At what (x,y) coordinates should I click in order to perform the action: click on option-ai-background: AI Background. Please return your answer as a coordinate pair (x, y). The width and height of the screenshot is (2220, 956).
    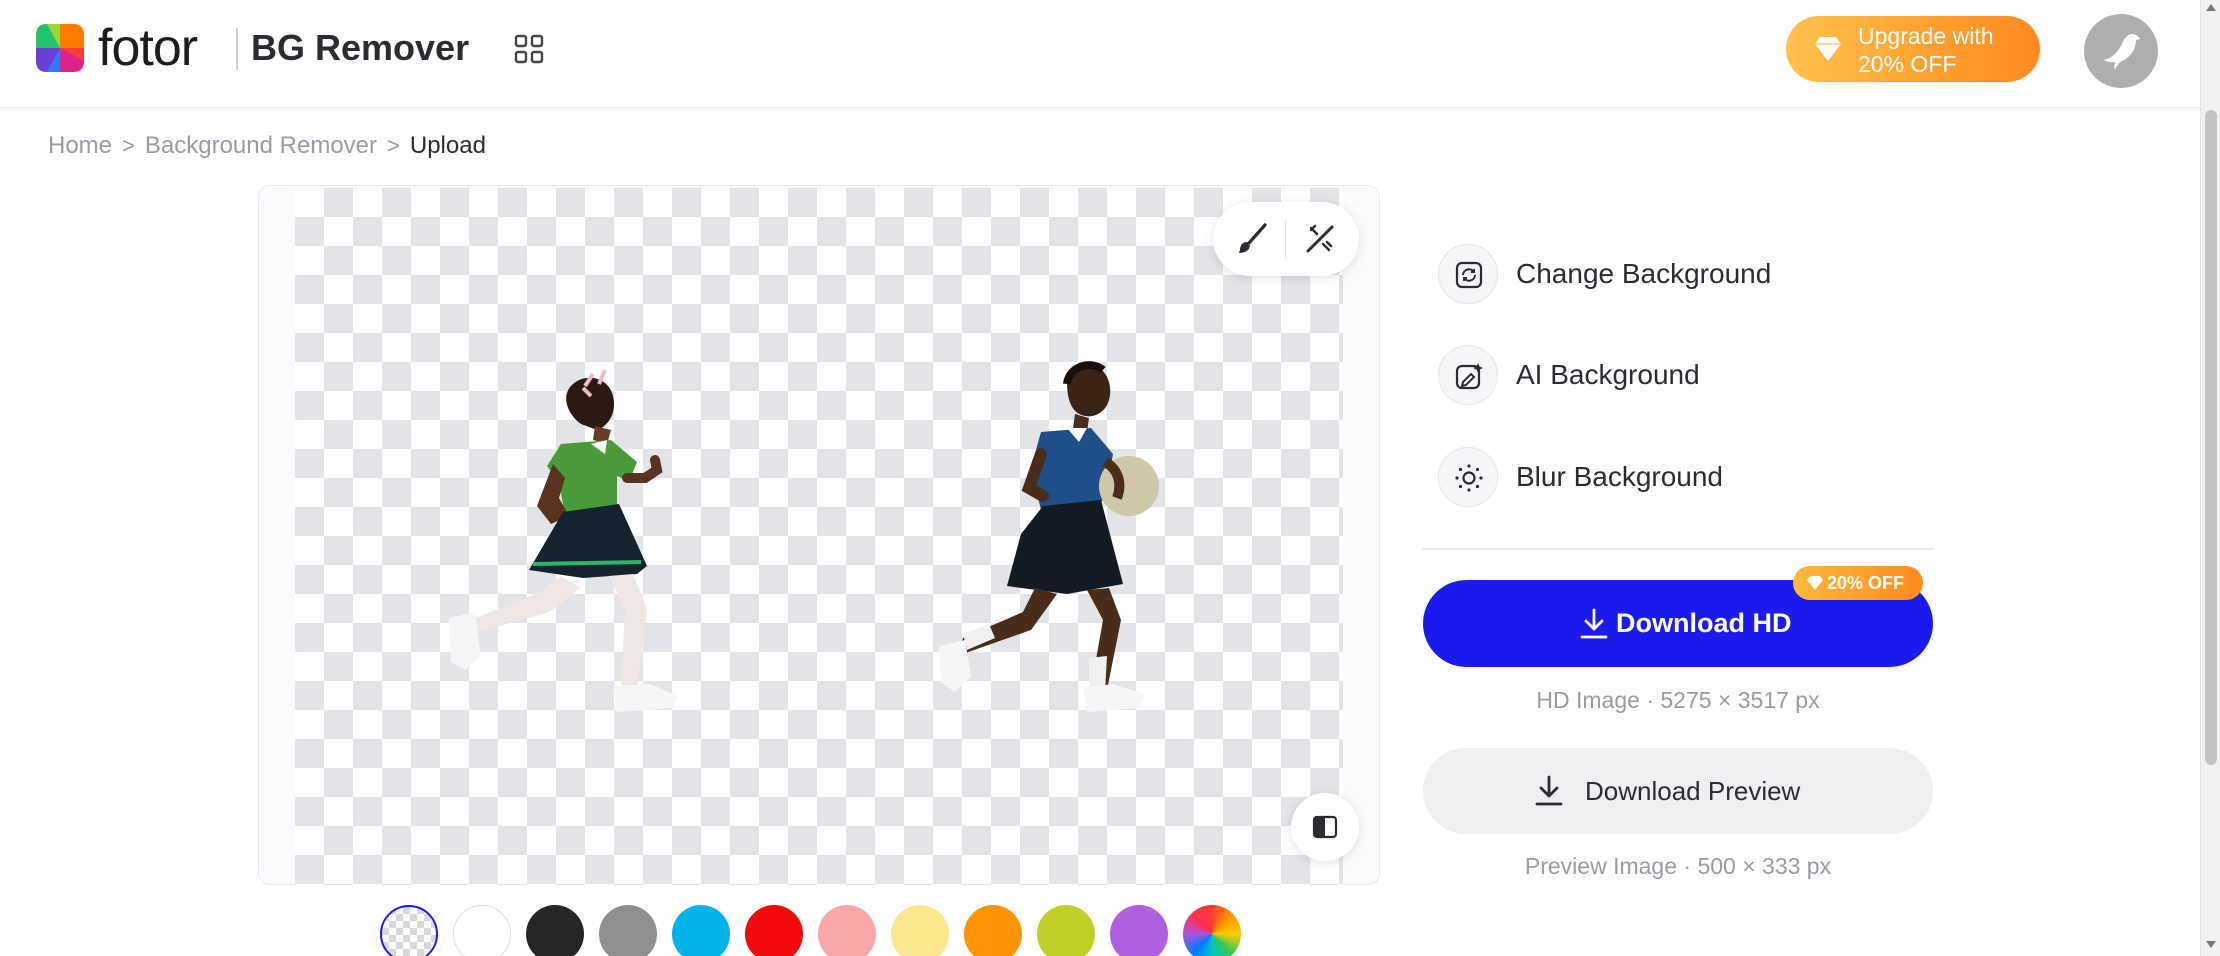
    Looking at the image, I should click on (1569, 375).